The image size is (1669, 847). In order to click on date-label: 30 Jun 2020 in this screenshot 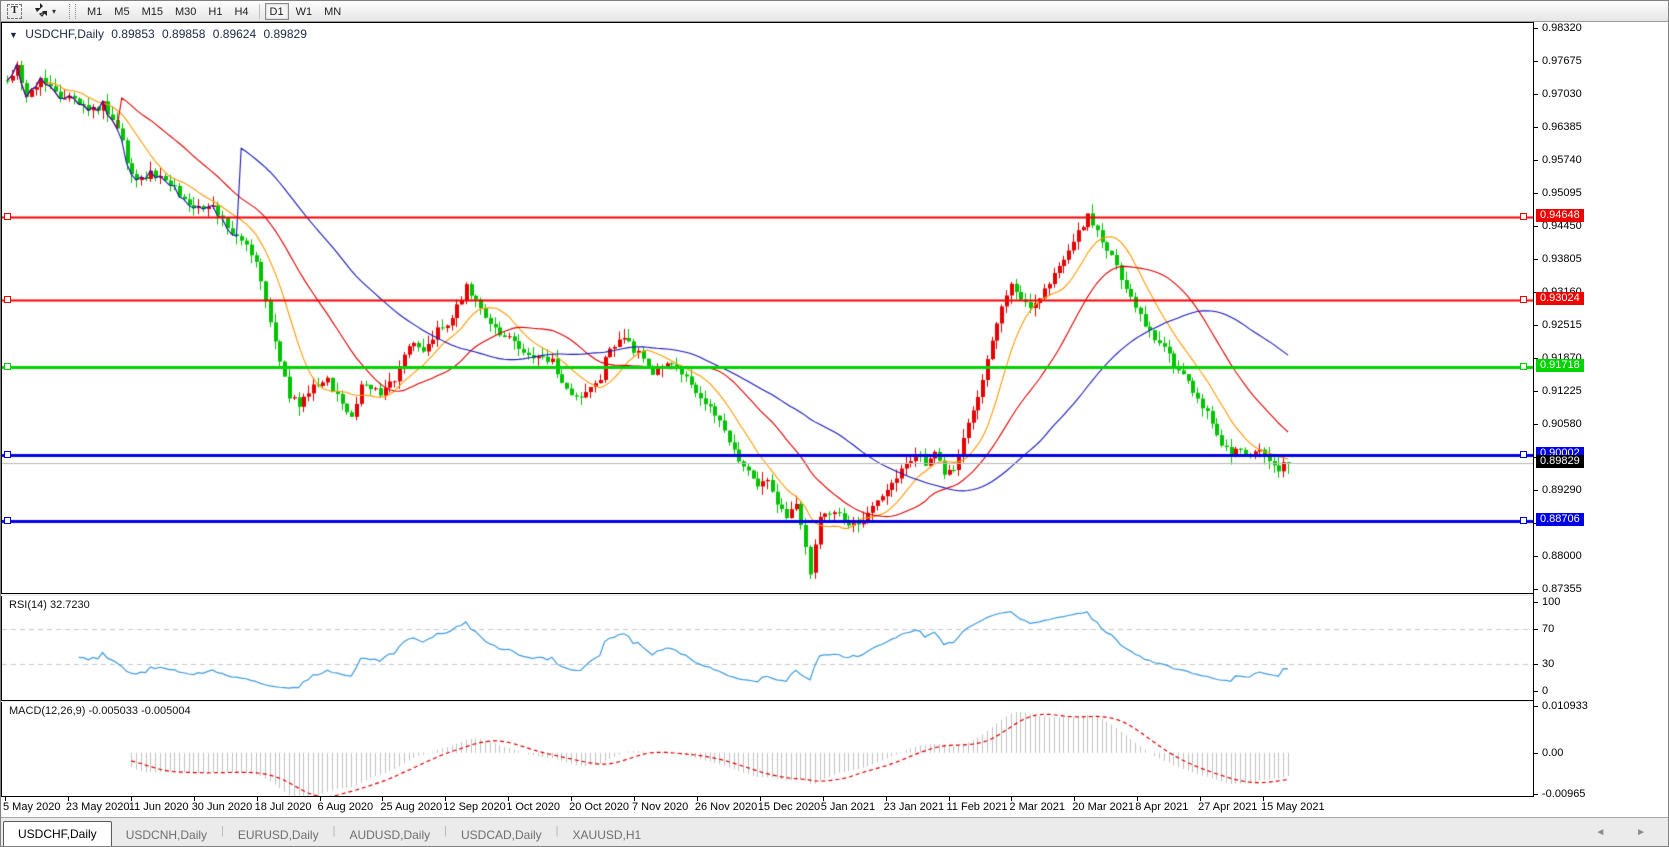, I will do `click(222, 807)`.